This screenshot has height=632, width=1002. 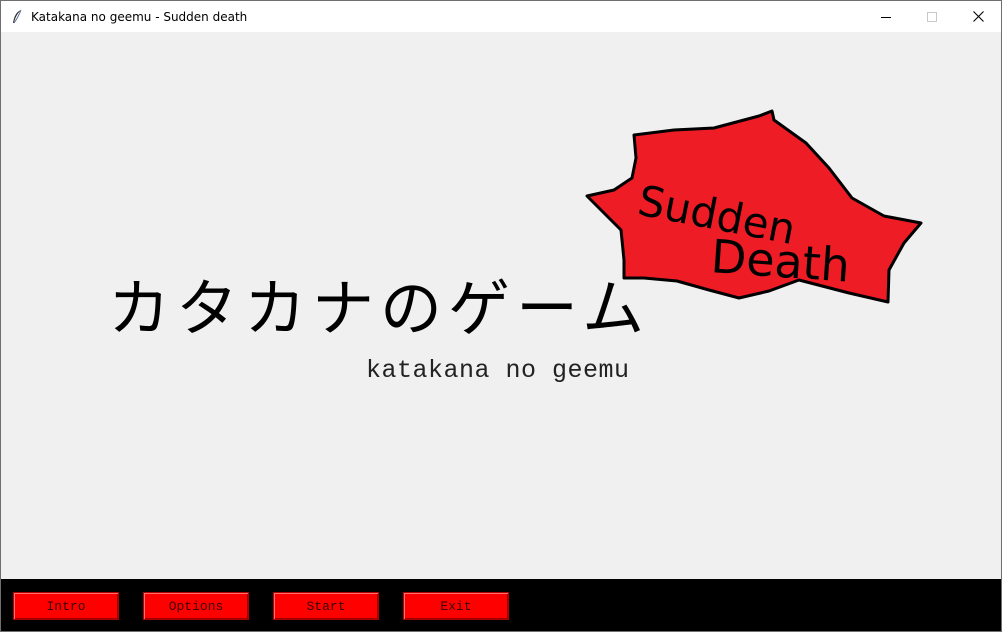 I want to click on badge-text-death: Death, so click(x=780, y=261).